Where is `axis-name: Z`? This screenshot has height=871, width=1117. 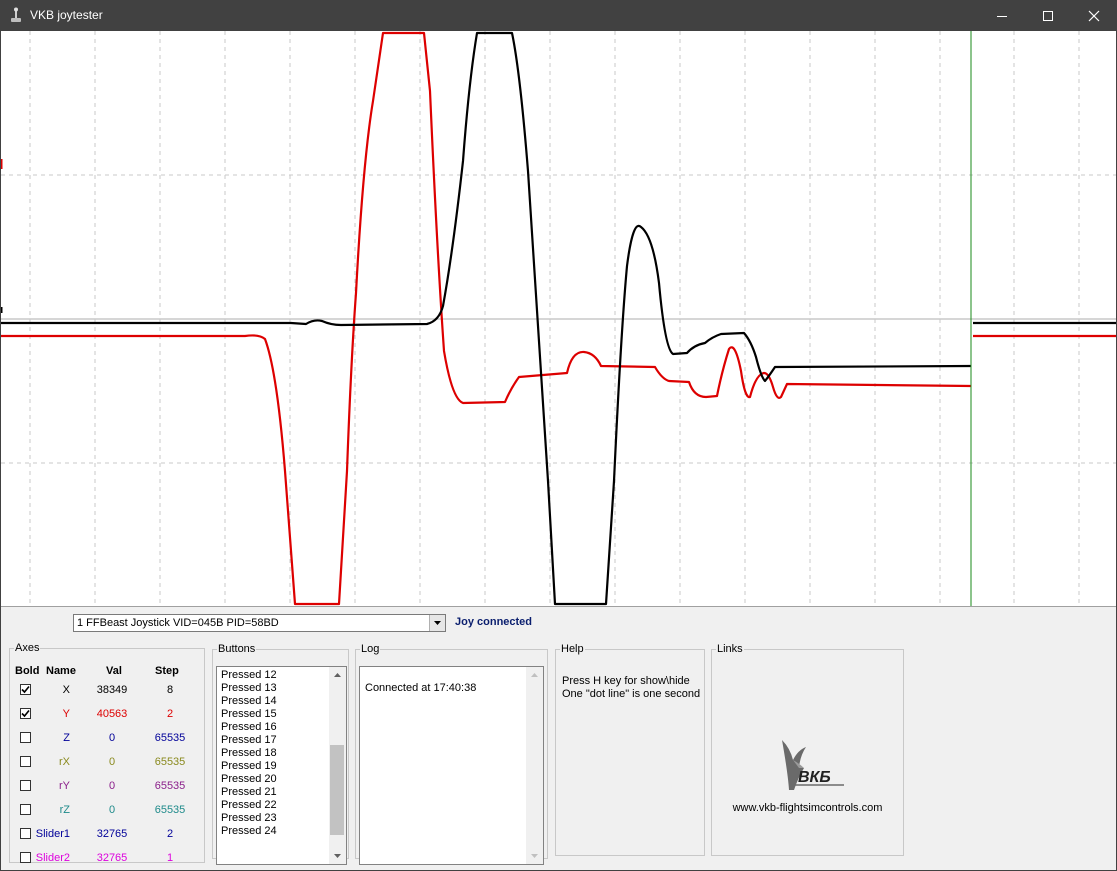
axis-name: Z is located at coordinates (66, 738).